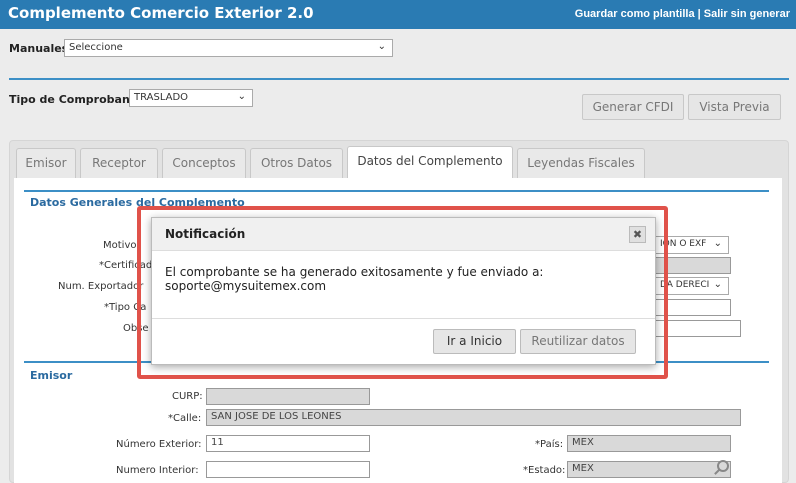 Image resolution: width=796 pixels, height=483 pixels. What do you see at coordinates (633, 107) in the screenshot?
I see `generate-cfdi-button: Generar CFDI` at bounding box center [633, 107].